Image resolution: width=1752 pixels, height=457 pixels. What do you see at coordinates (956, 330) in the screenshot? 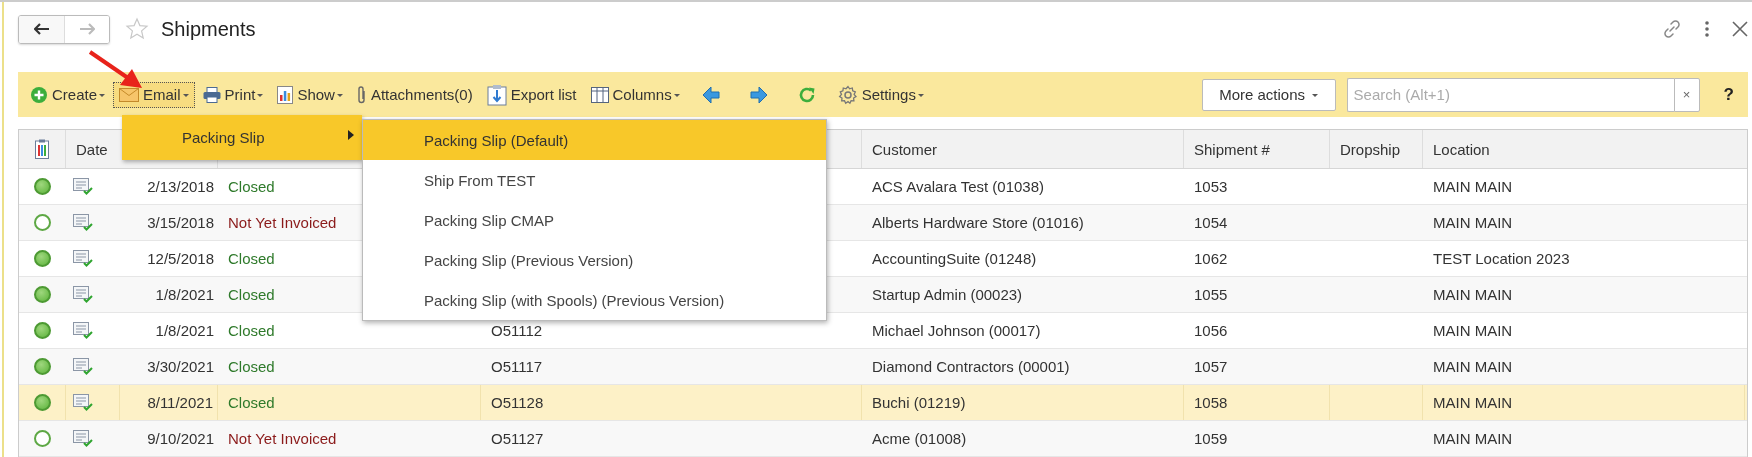
I see `table-cell: Michael Johnson (00017)` at bounding box center [956, 330].